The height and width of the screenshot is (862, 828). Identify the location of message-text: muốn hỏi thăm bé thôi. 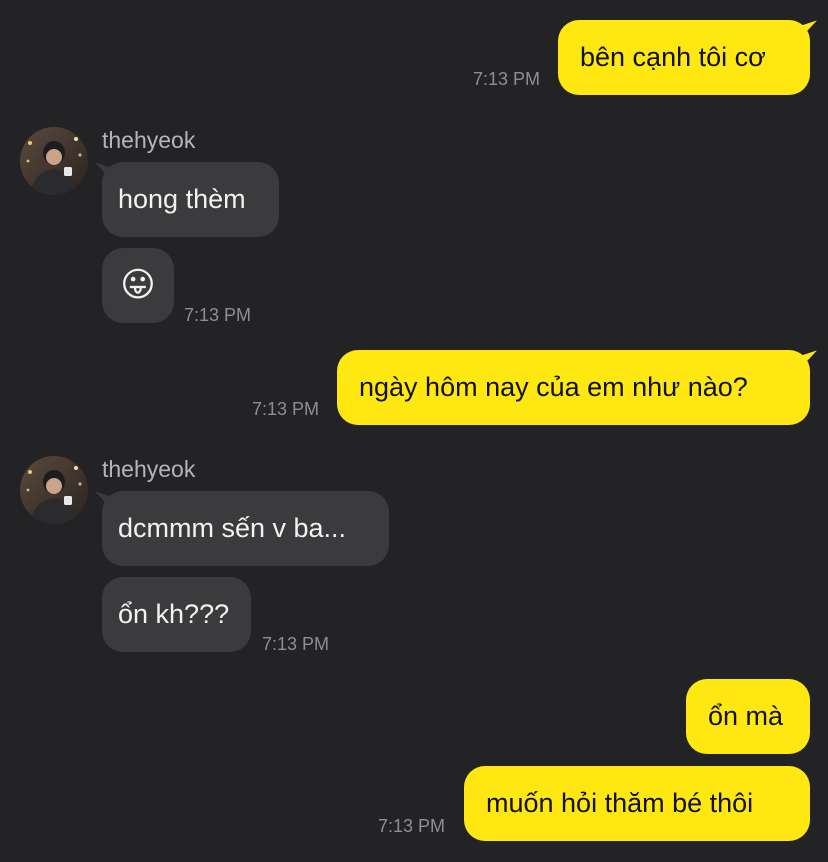
(620, 803).